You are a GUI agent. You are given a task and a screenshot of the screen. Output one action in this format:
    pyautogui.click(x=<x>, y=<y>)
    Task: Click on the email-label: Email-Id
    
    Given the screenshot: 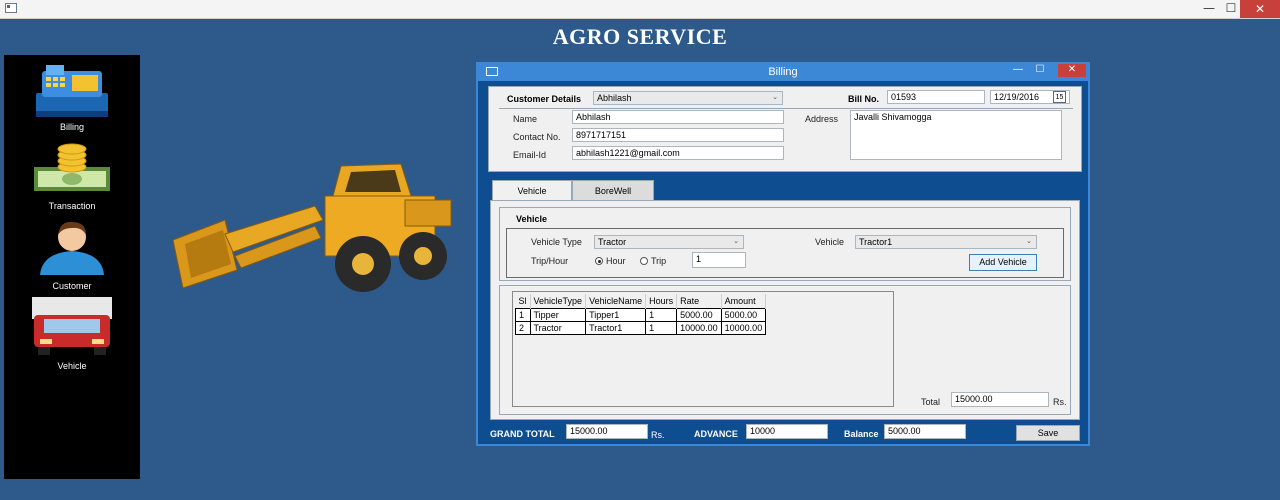 What is the action you would take?
    pyautogui.click(x=530, y=155)
    